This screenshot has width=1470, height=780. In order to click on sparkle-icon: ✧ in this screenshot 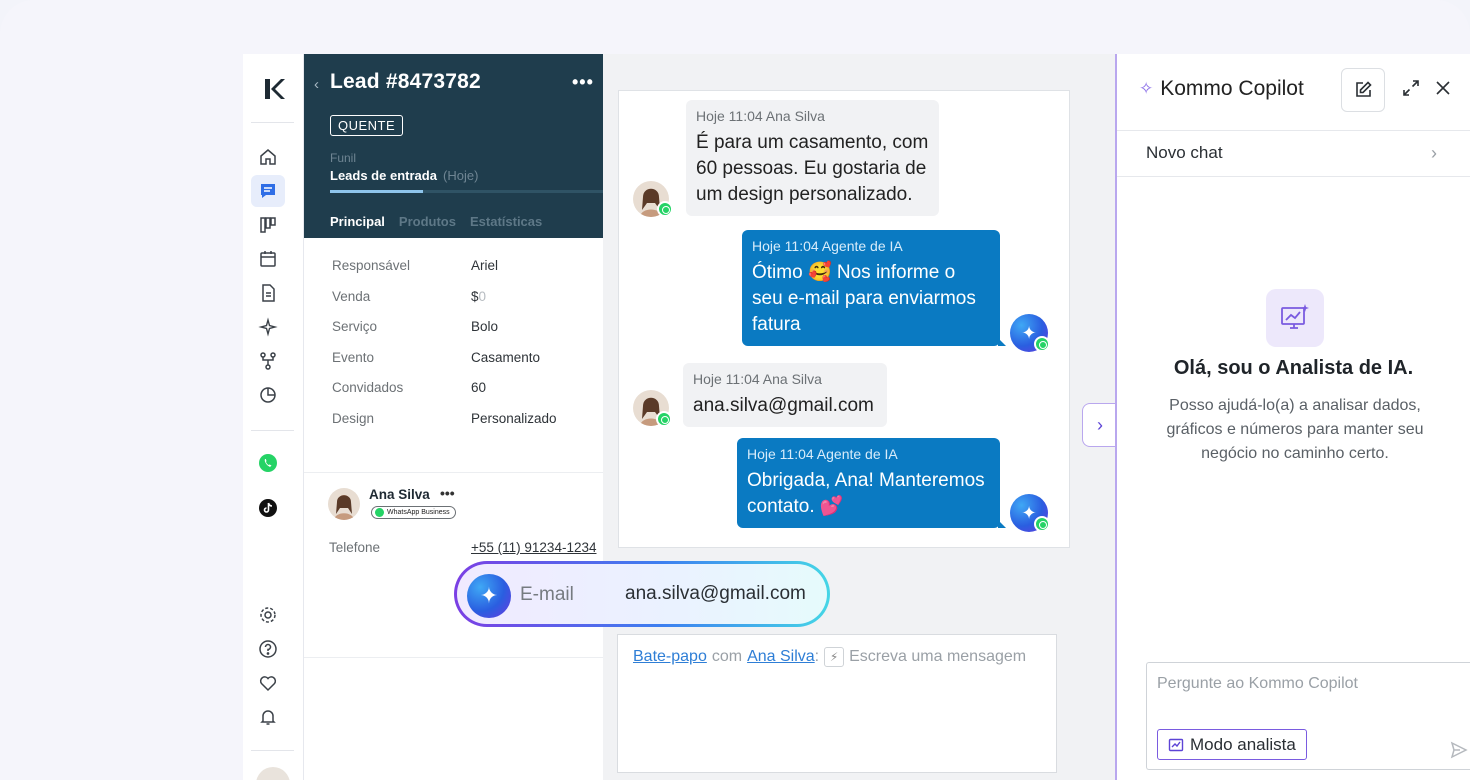, I will do `click(1146, 88)`.